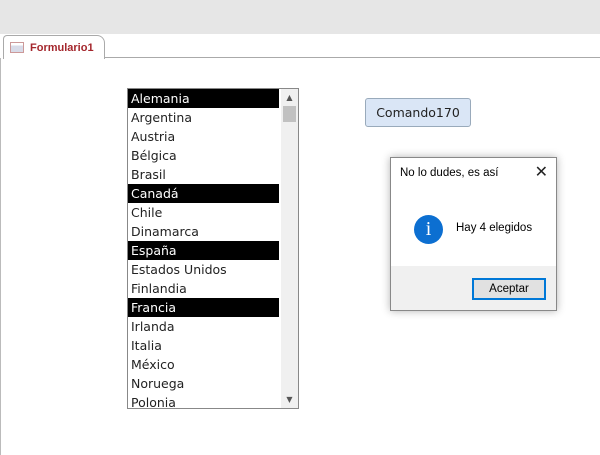 This screenshot has height=455, width=600. I want to click on list-item: Canadá, so click(203, 193).